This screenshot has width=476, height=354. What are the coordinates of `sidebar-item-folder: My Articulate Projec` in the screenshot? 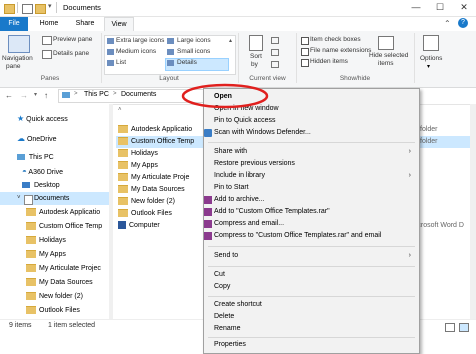 It's located at (63, 268).